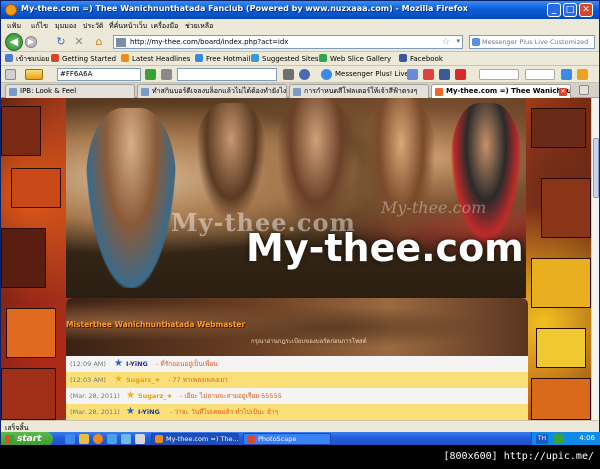 Image resolution: width=600 pixels, height=469 pixels. I want to click on addon-search-field, so click(227, 74).